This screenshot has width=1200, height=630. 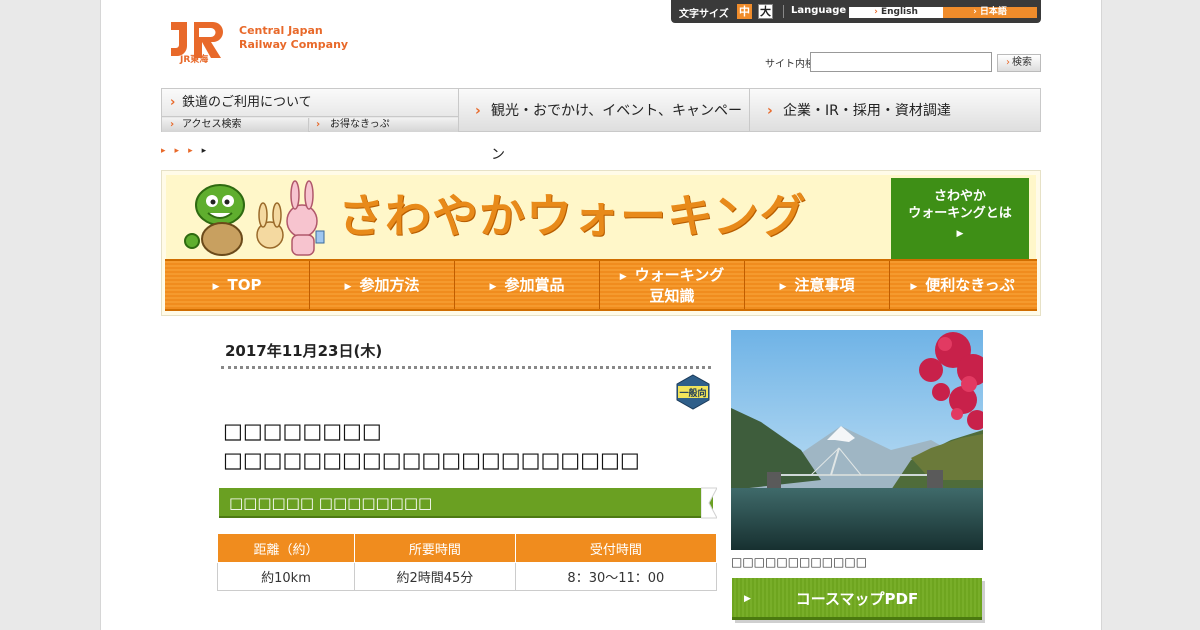 What do you see at coordinates (901, 62) in the screenshot?
I see `search-input` at bounding box center [901, 62].